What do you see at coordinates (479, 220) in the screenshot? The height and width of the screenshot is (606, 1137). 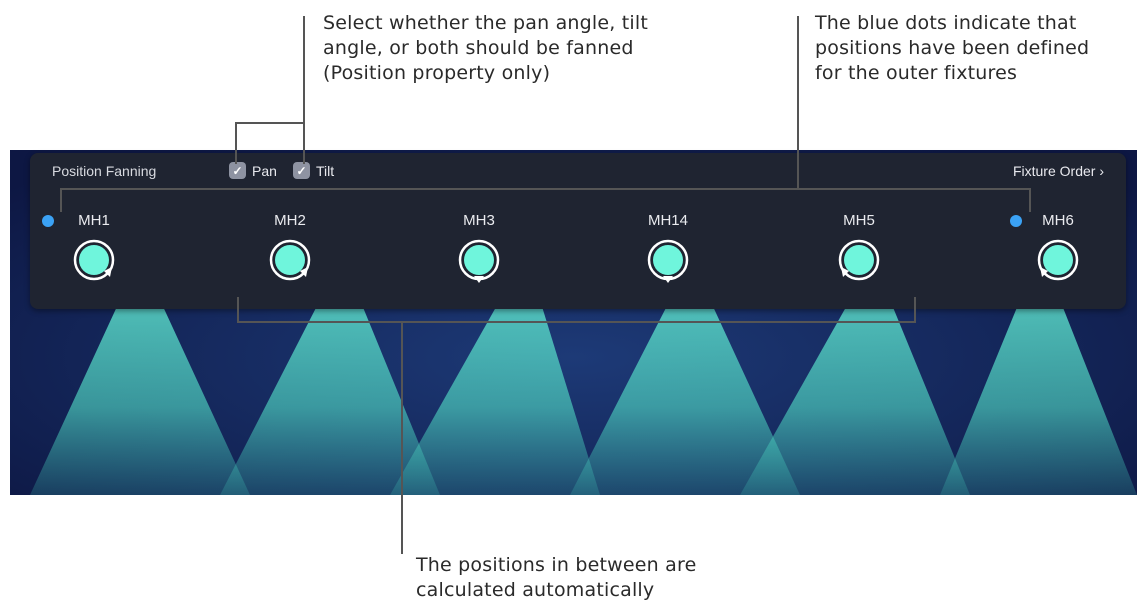 I see `fixture-name: MH3` at bounding box center [479, 220].